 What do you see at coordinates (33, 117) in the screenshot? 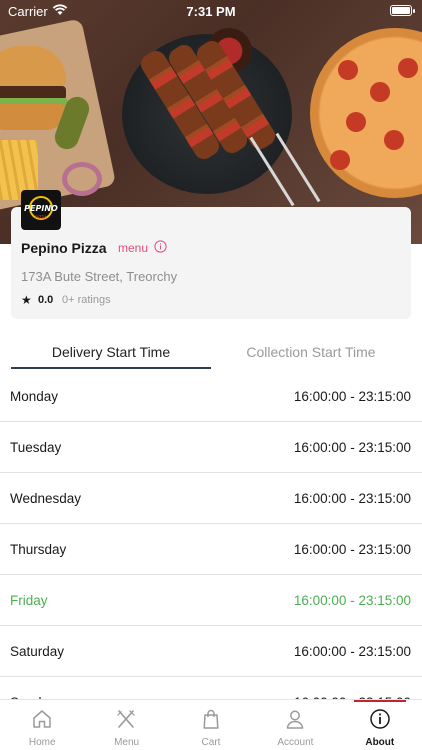
I see `burger-bun-bottom` at bounding box center [33, 117].